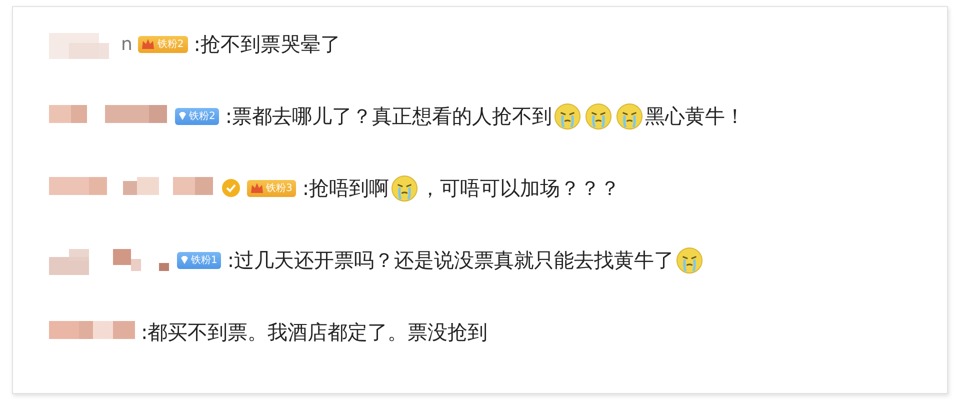 The width and height of the screenshot is (960, 406). I want to click on user-name: n, so click(126, 44).